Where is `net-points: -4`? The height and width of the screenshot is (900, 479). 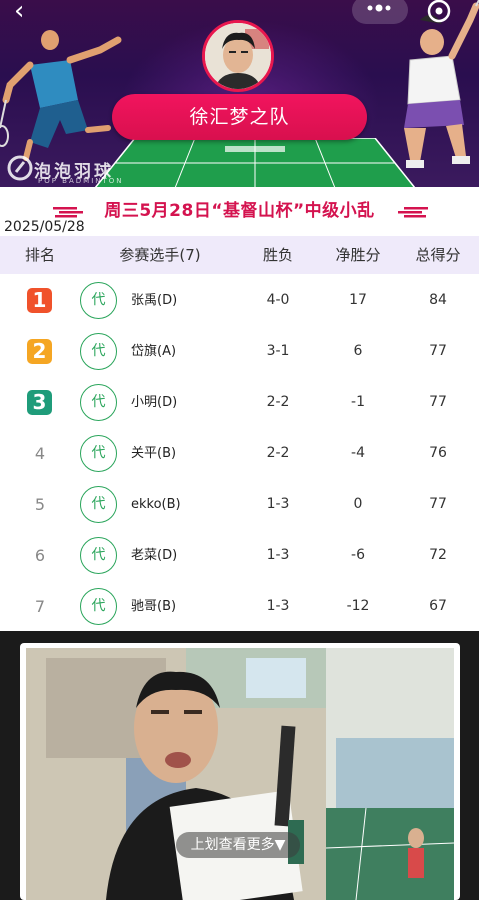
net-points: -4 is located at coordinates (358, 453).